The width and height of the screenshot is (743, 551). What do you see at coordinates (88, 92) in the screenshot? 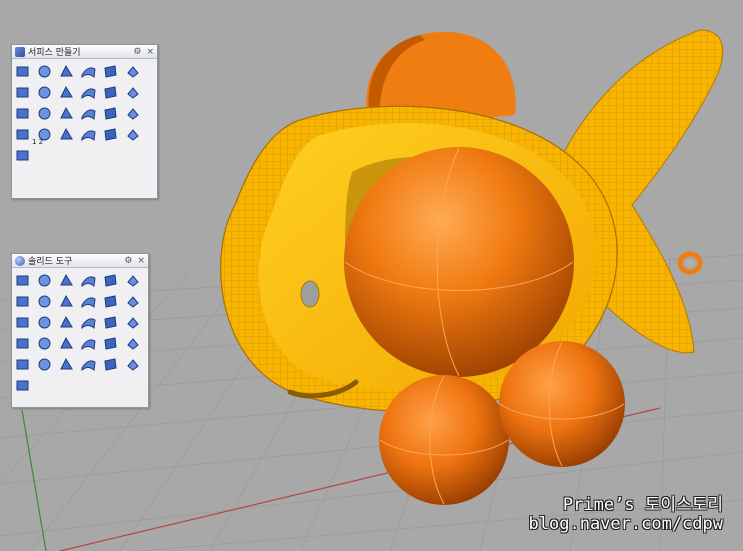
I see `blend-icon` at bounding box center [88, 92].